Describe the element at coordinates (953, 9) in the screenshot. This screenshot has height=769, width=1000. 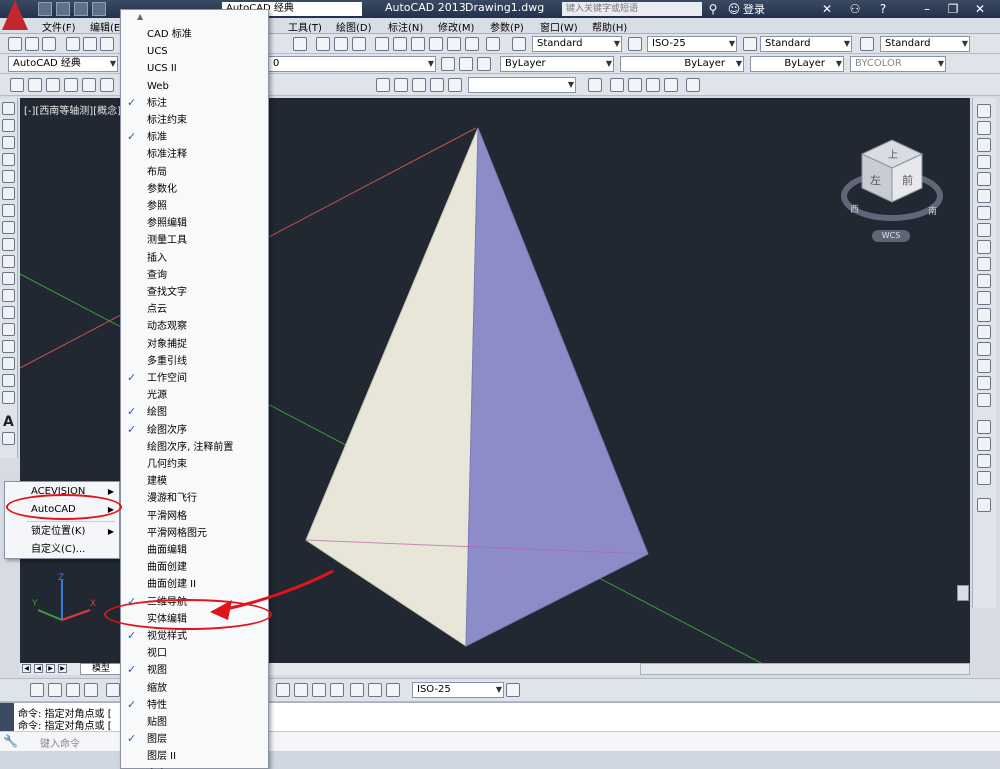
I see `maximize-icon: ❐` at that location.